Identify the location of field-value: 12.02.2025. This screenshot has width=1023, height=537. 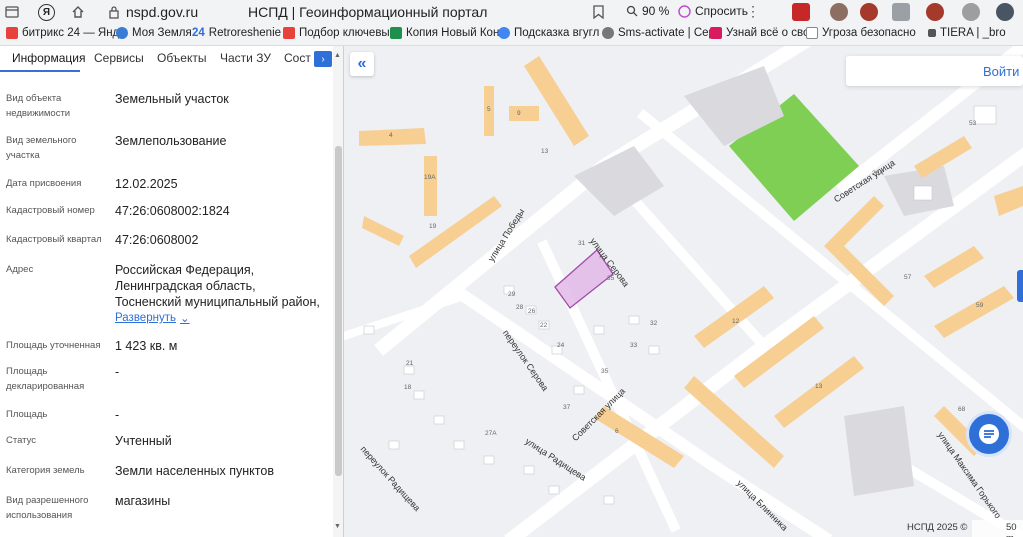
(146, 184).